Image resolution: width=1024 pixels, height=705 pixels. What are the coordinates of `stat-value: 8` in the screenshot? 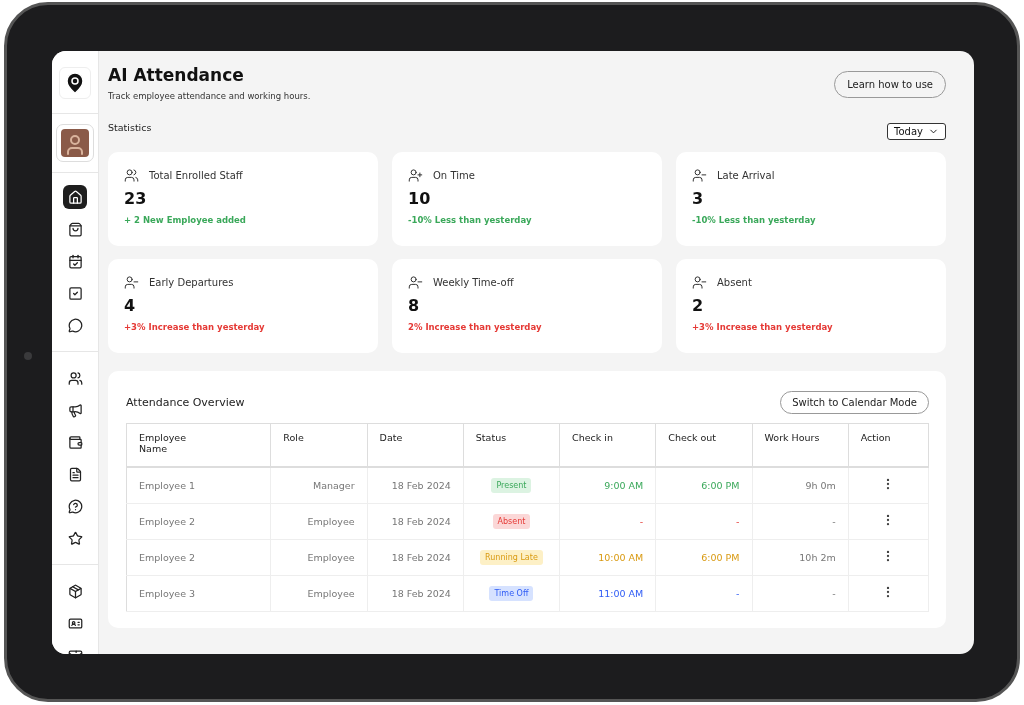 It's located at (414, 305).